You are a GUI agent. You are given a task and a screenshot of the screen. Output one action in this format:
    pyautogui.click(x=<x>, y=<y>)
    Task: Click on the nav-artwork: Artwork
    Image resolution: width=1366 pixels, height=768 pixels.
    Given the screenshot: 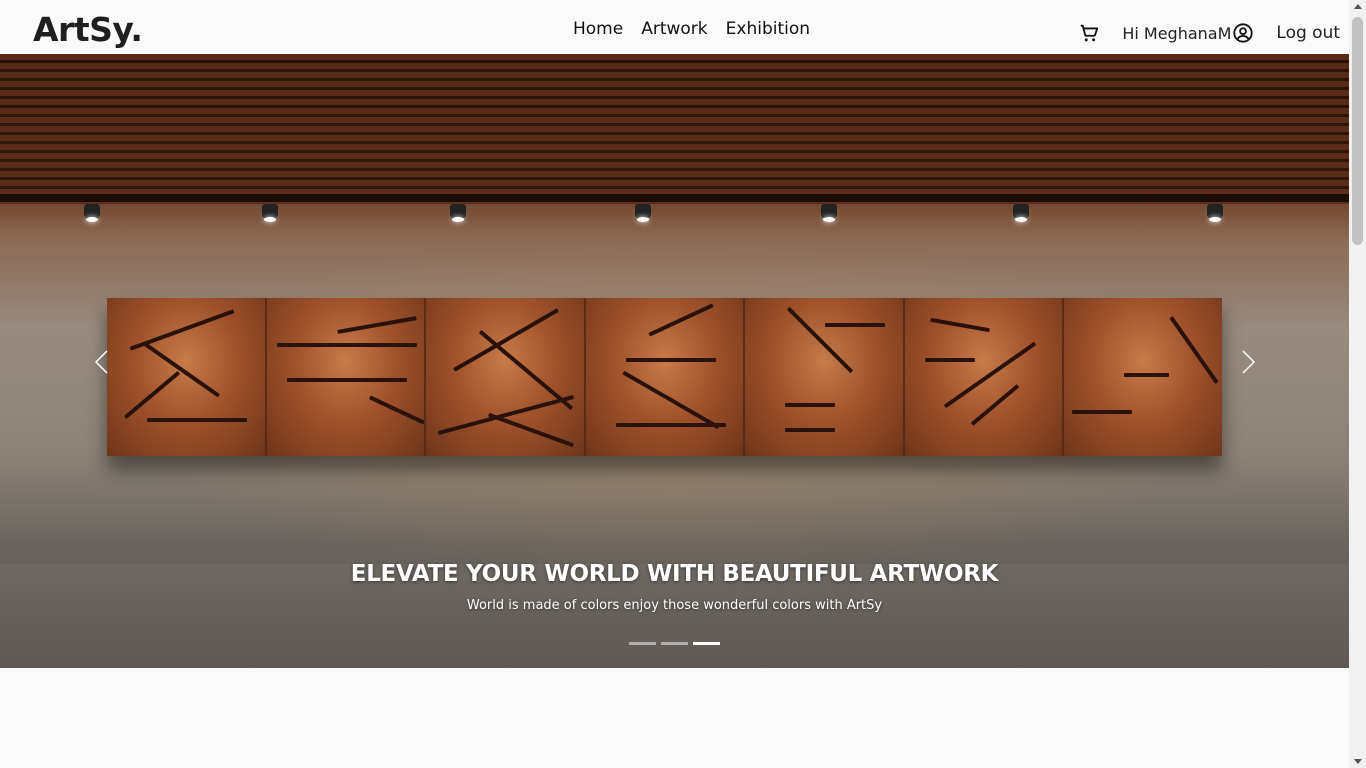 What is the action you would take?
    pyautogui.click(x=674, y=29)
    